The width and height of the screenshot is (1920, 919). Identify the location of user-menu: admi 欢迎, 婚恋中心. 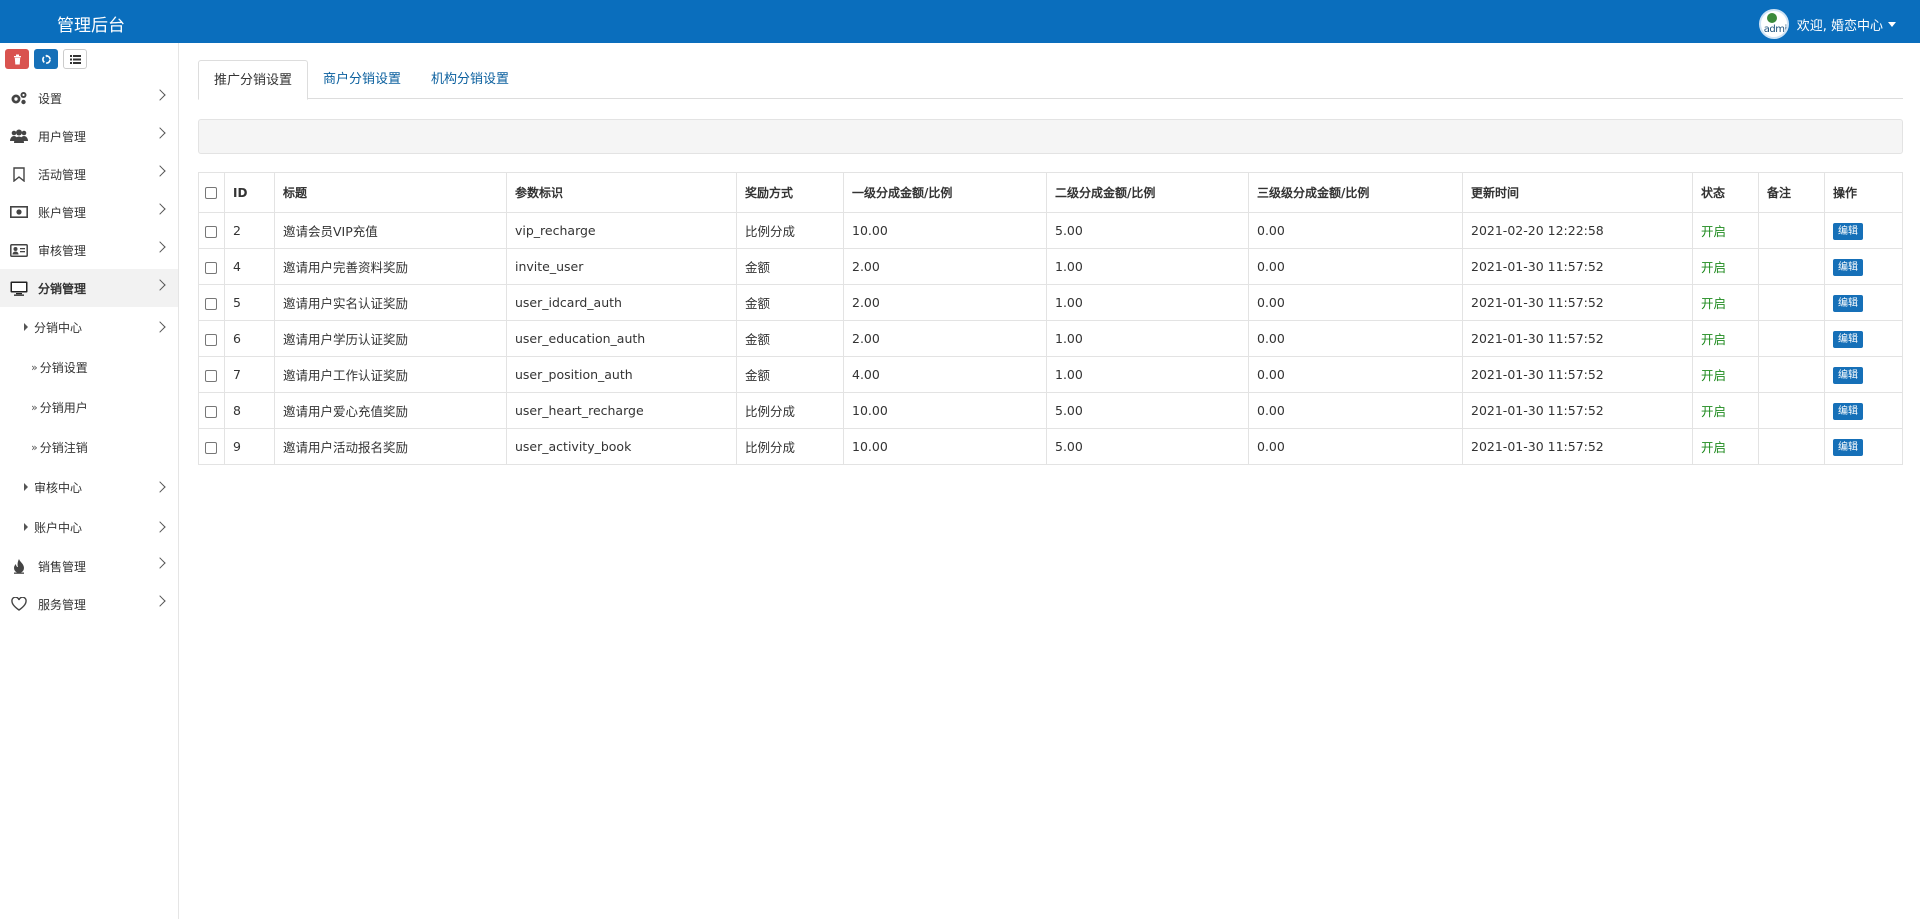
(1827, 24).